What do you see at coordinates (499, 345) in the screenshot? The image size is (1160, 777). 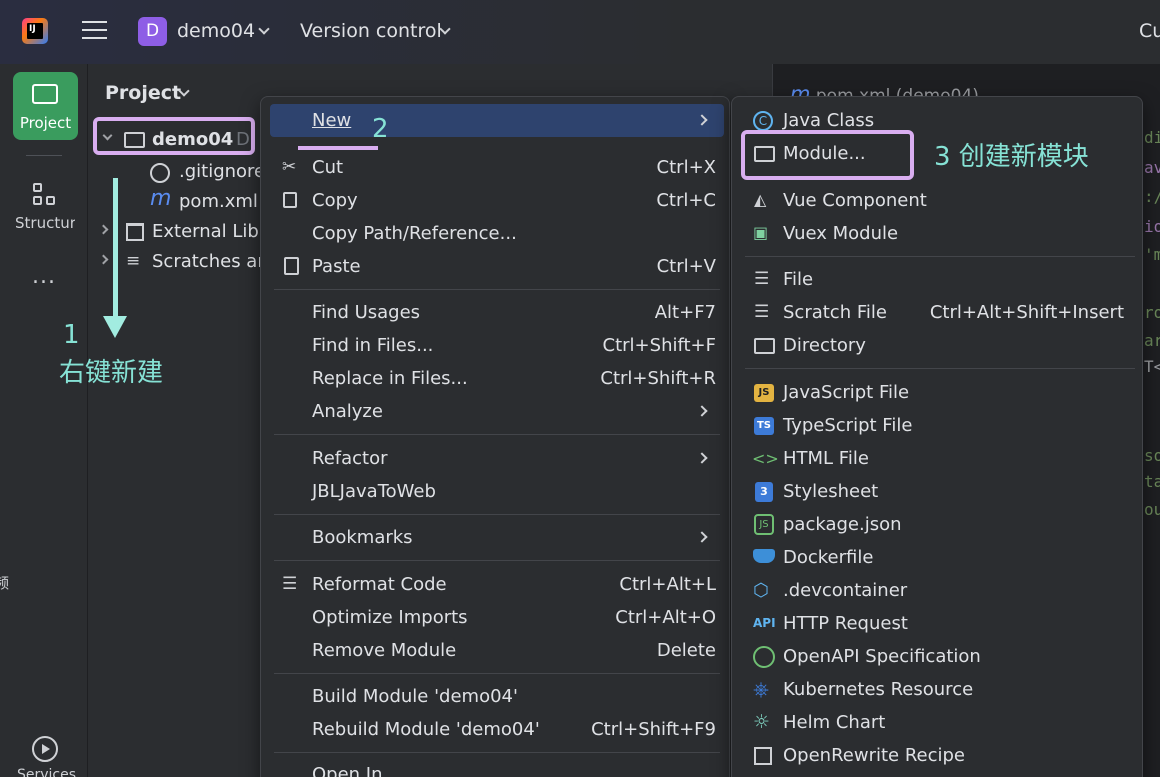 I see `menu-item-find-in-files: Find in Files... Ctrl+Shift+F` at bounding box center [499, 345].